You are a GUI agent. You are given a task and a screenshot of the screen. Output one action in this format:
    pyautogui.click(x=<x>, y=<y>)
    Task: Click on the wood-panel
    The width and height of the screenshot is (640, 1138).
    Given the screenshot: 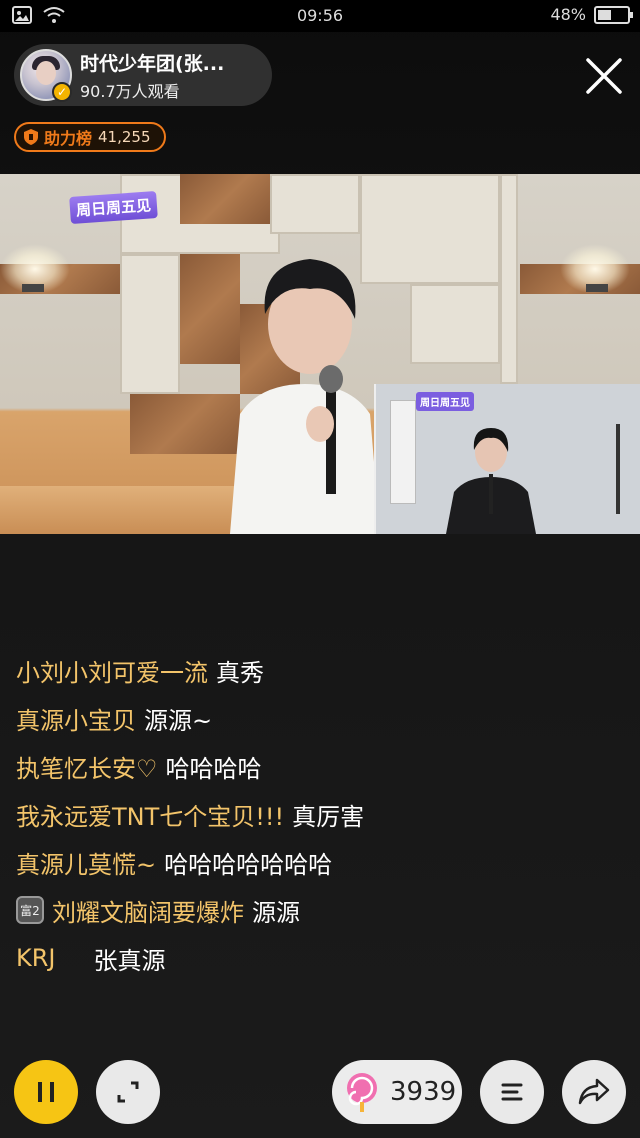 What is the action you would take?
    pyautogui.click(x=225, y=199)
    